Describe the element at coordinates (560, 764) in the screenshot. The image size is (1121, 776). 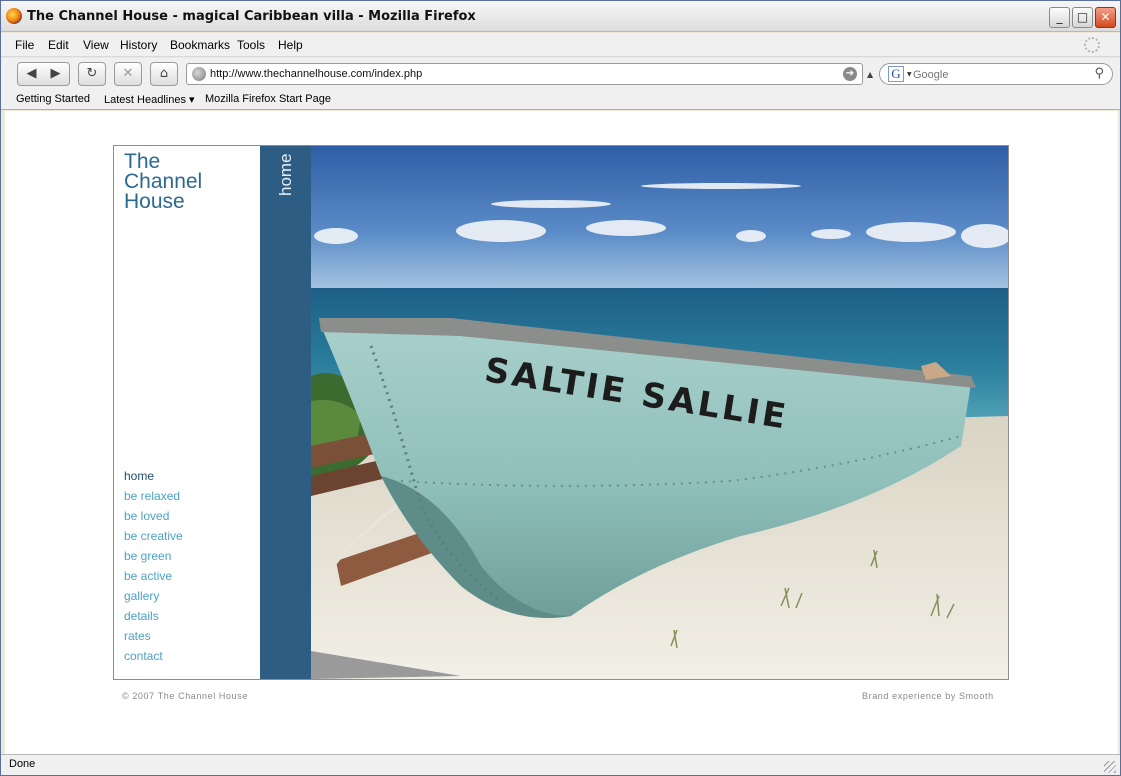
I see `status-bar: Done` at that location.